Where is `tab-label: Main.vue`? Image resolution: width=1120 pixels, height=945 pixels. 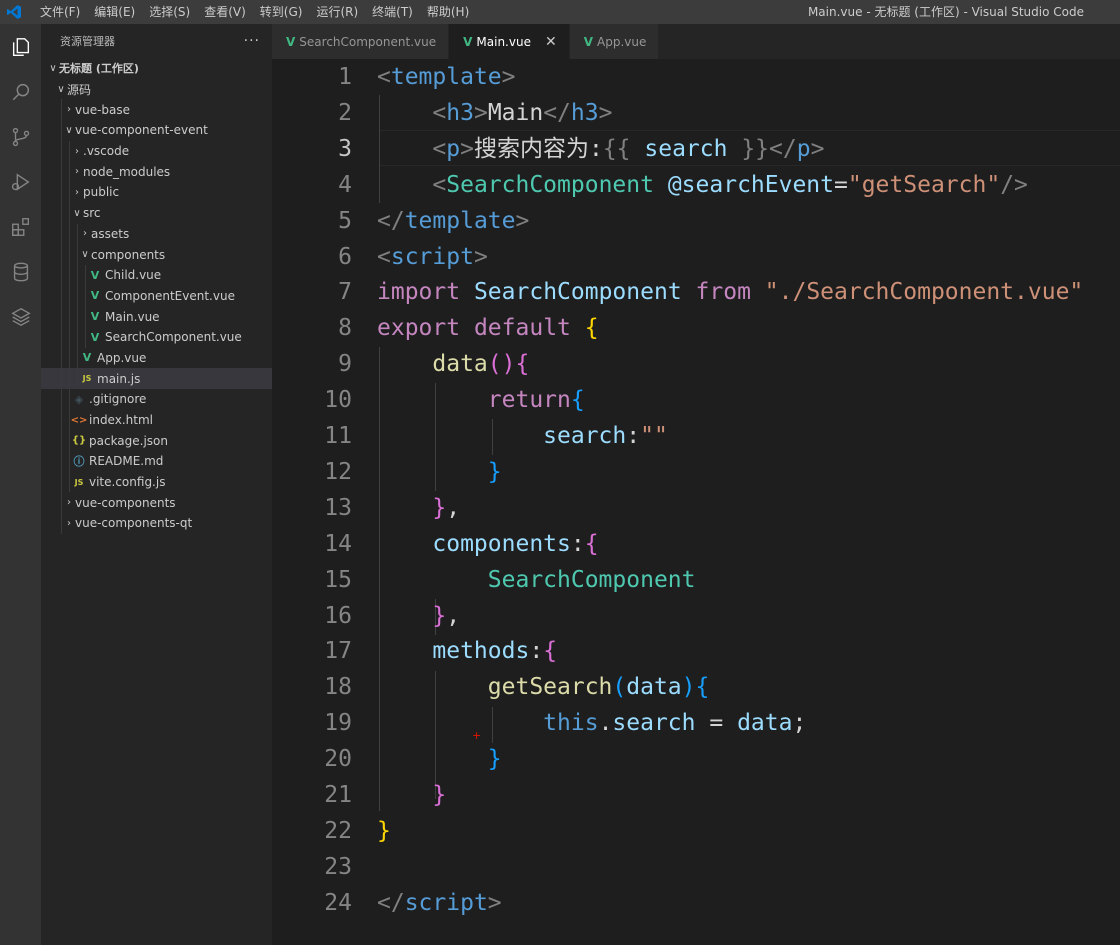
tab-label: Main.vue is located at coordinates (503, 41).